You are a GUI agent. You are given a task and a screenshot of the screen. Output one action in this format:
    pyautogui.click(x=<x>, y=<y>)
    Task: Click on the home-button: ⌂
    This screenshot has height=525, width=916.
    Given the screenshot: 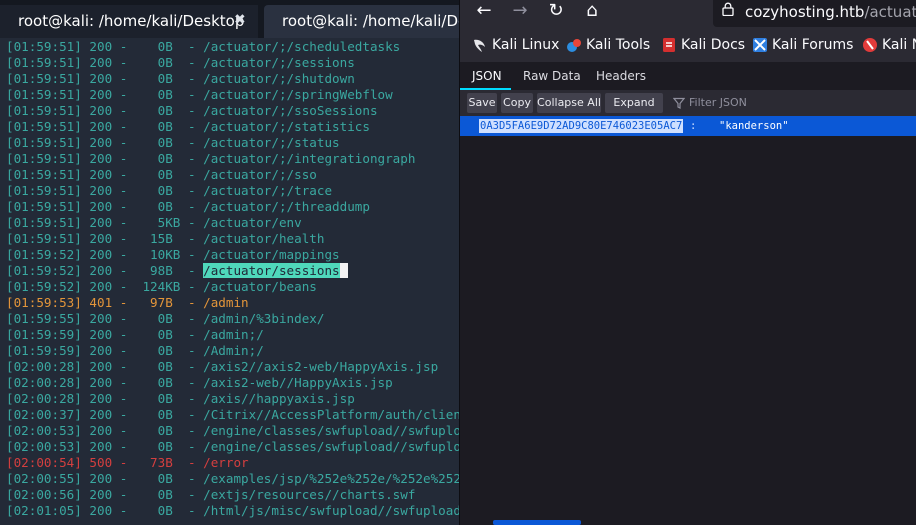 What is the action you would take?
    pyautogui.click(x=592, y=12)
    